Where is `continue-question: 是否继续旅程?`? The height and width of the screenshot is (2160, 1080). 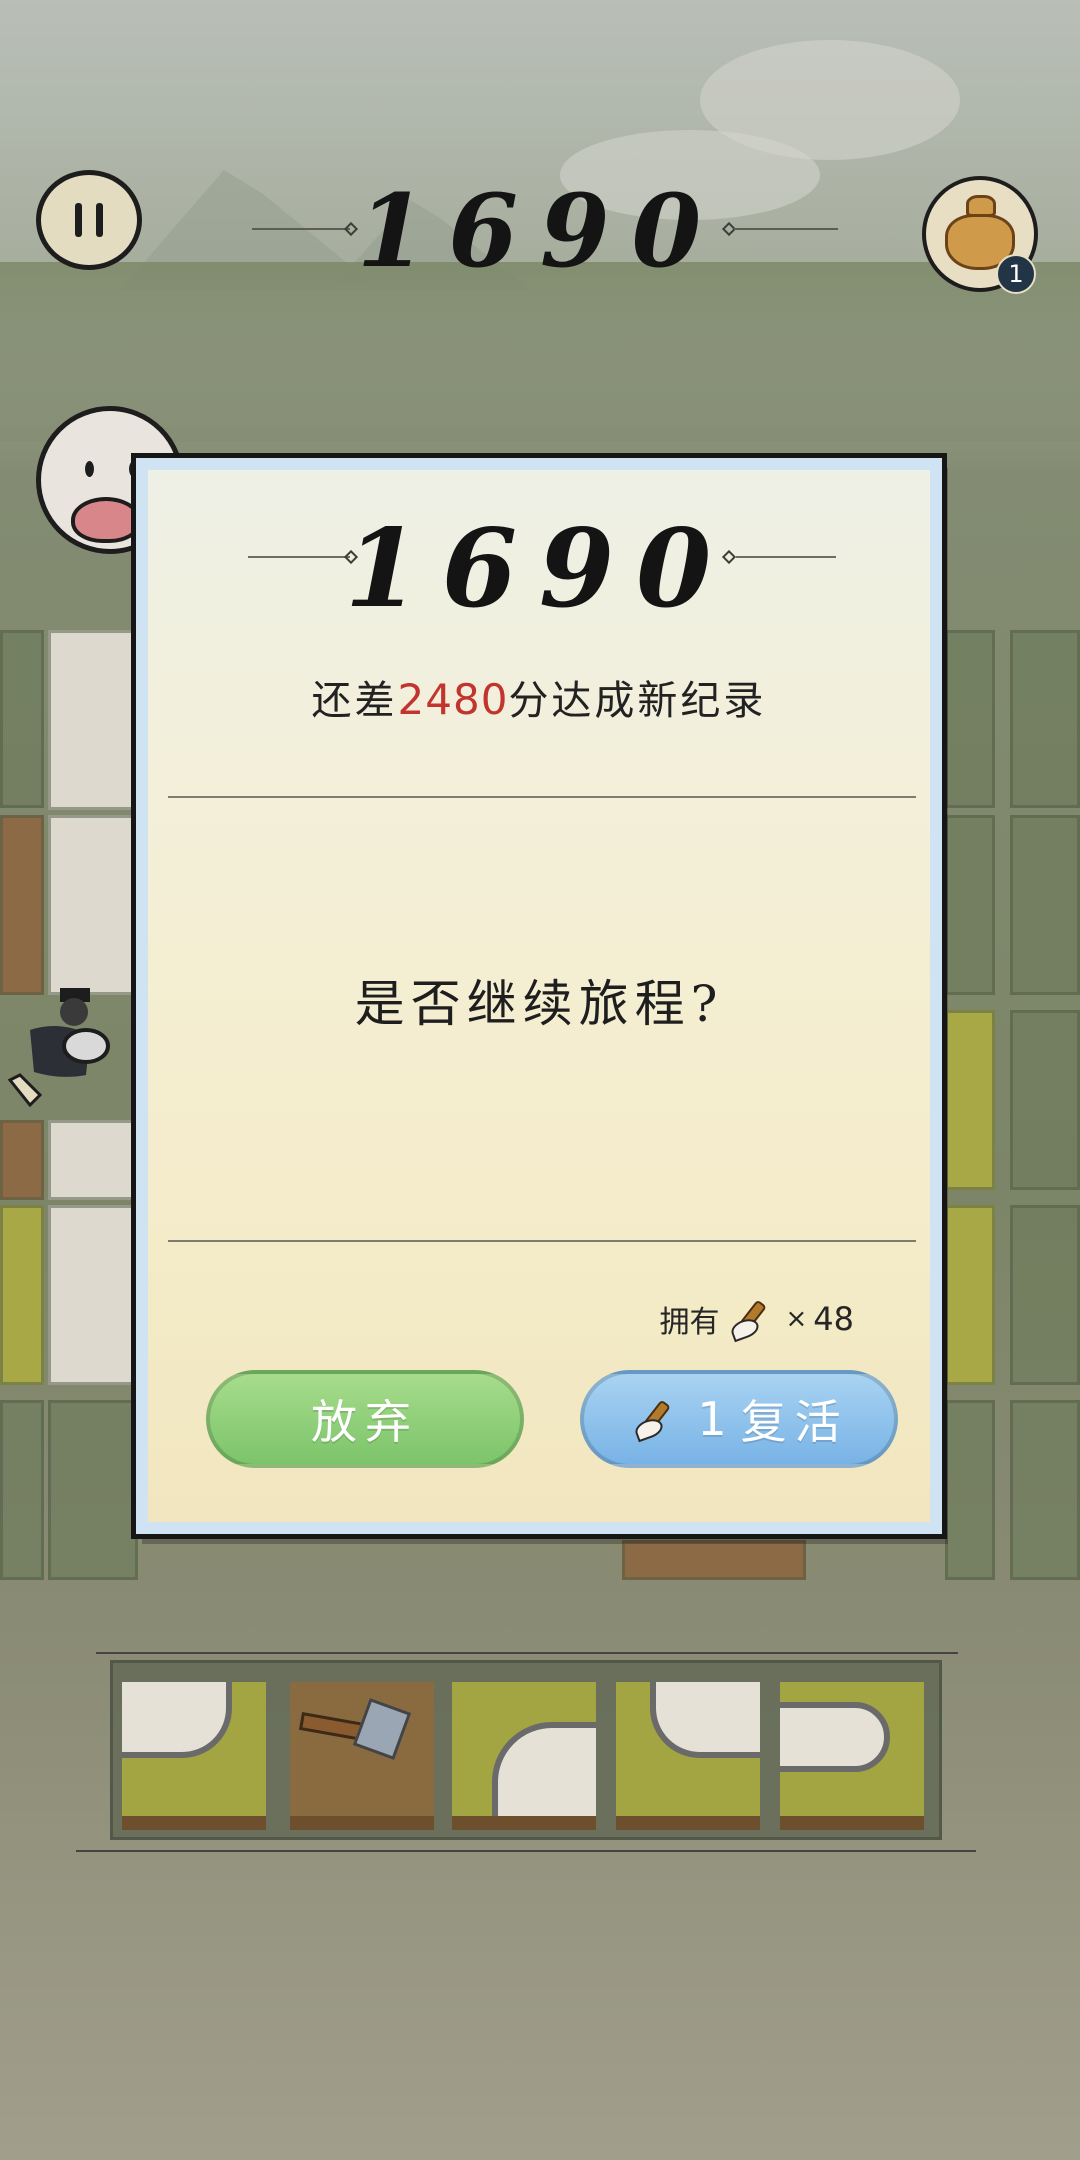
continue-question: 是否继续旅程? is located at coordinates (539, 1004).